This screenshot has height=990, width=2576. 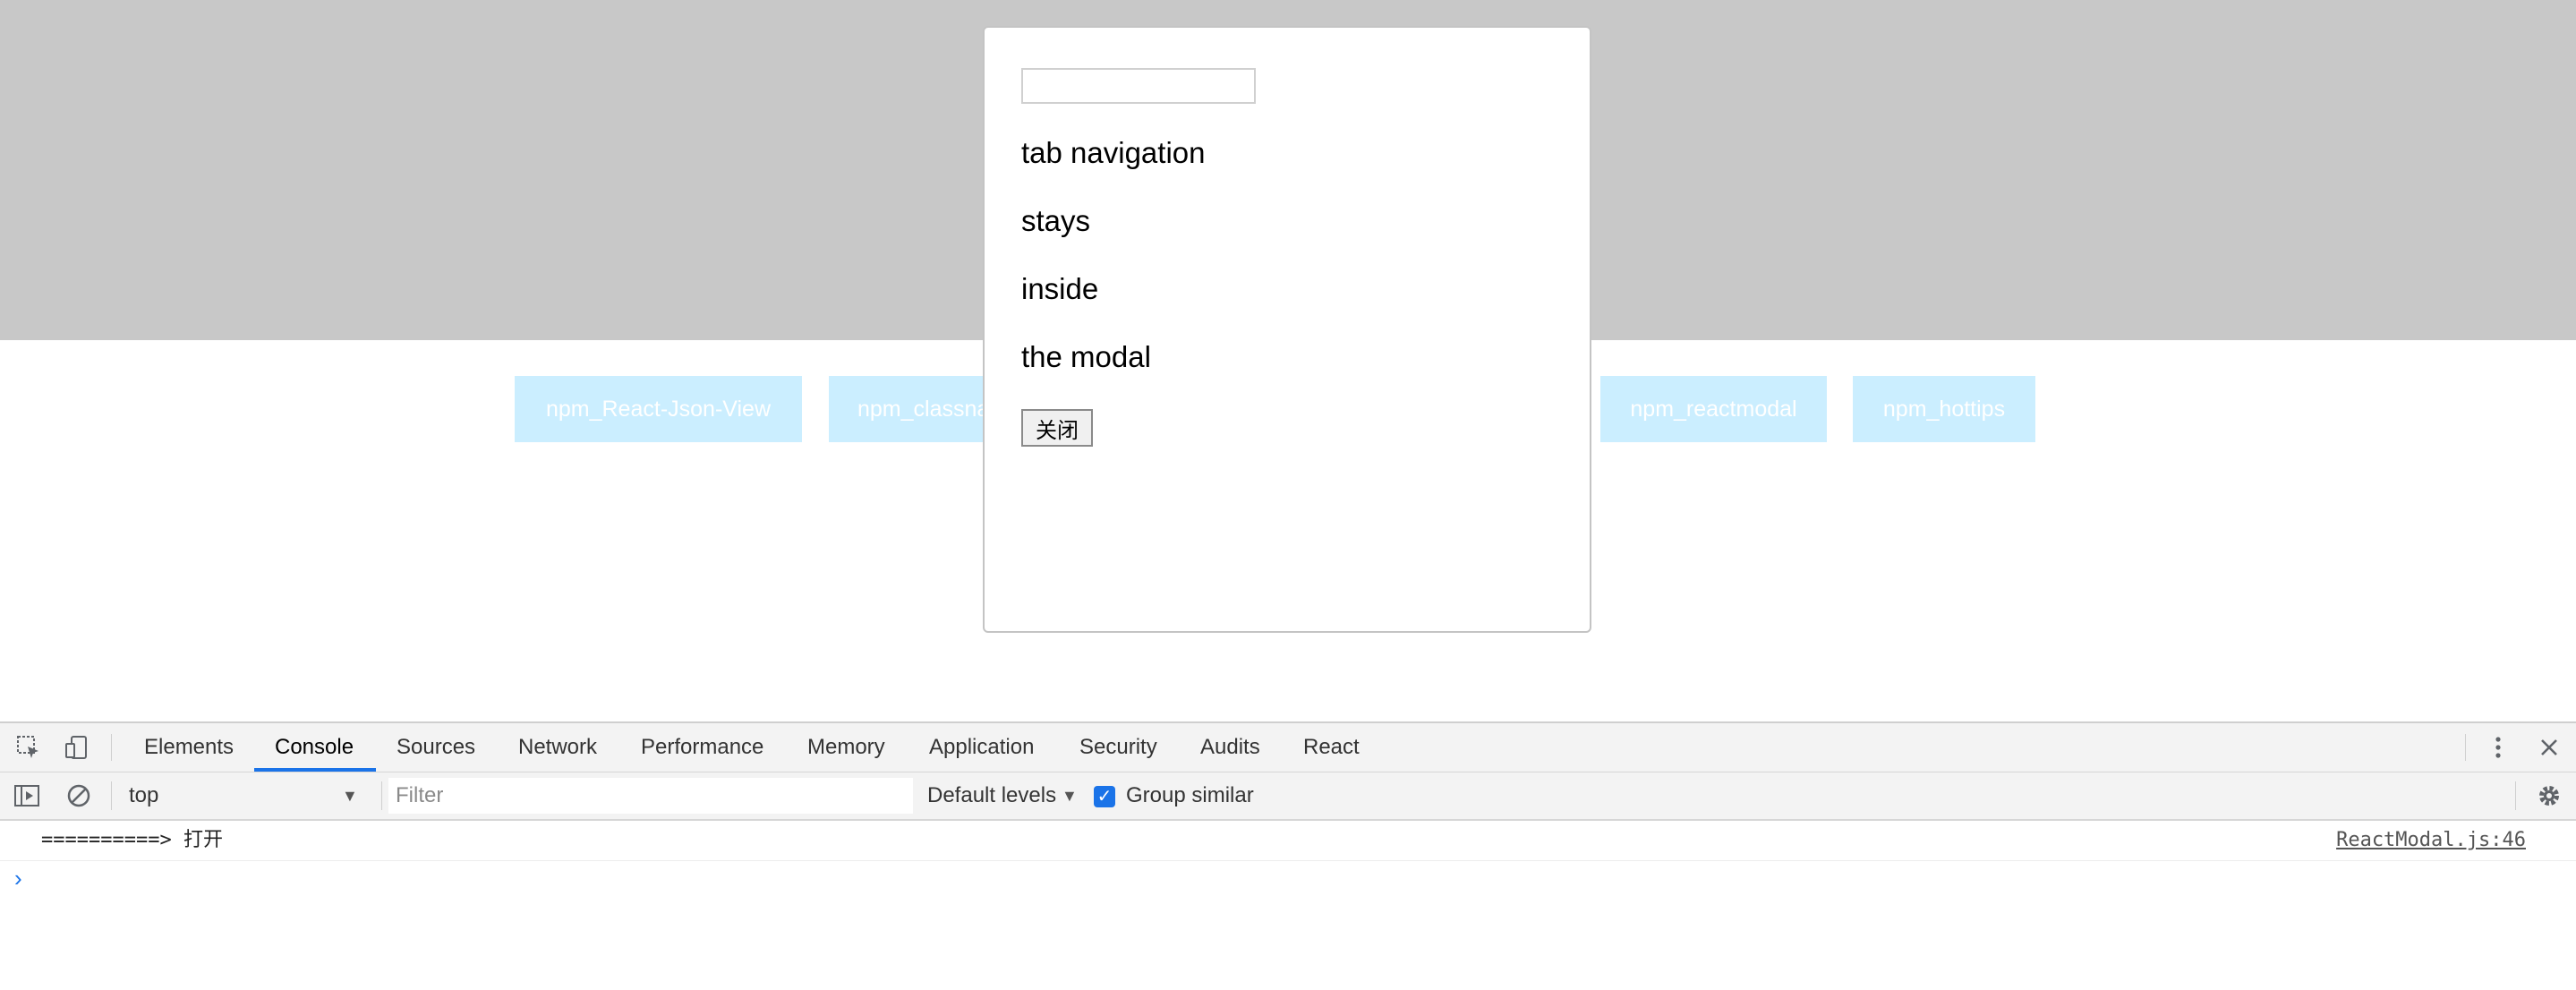 I want to click on modal-text-line: tab navigation, so click(x=1113, y=153).